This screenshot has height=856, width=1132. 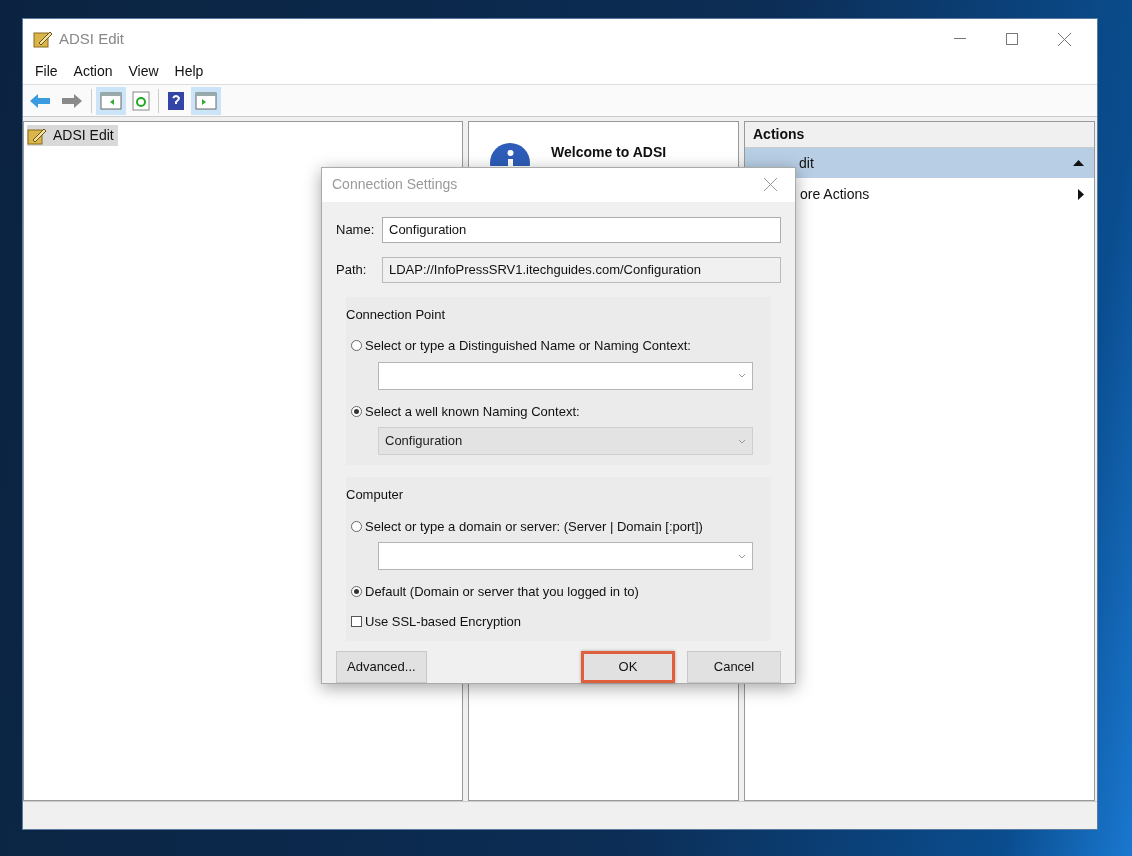 I want to click on checkbox-label: Use SSL-based Encryption, so click(x=443, y=621).